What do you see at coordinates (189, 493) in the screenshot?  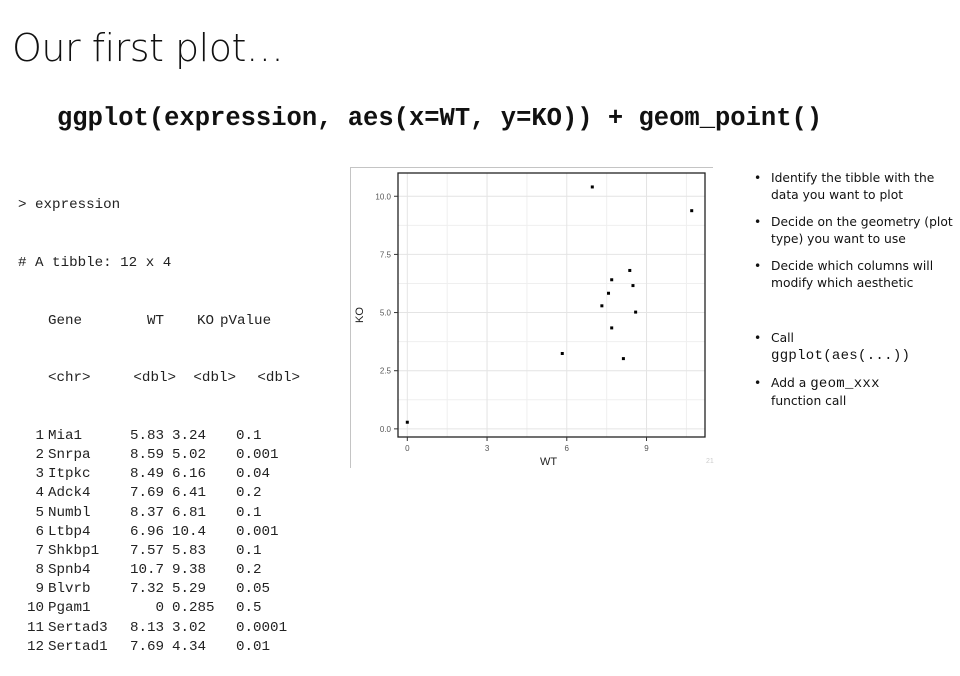 I see `ko-cell: 6.41` at bounding box center [189, 493].